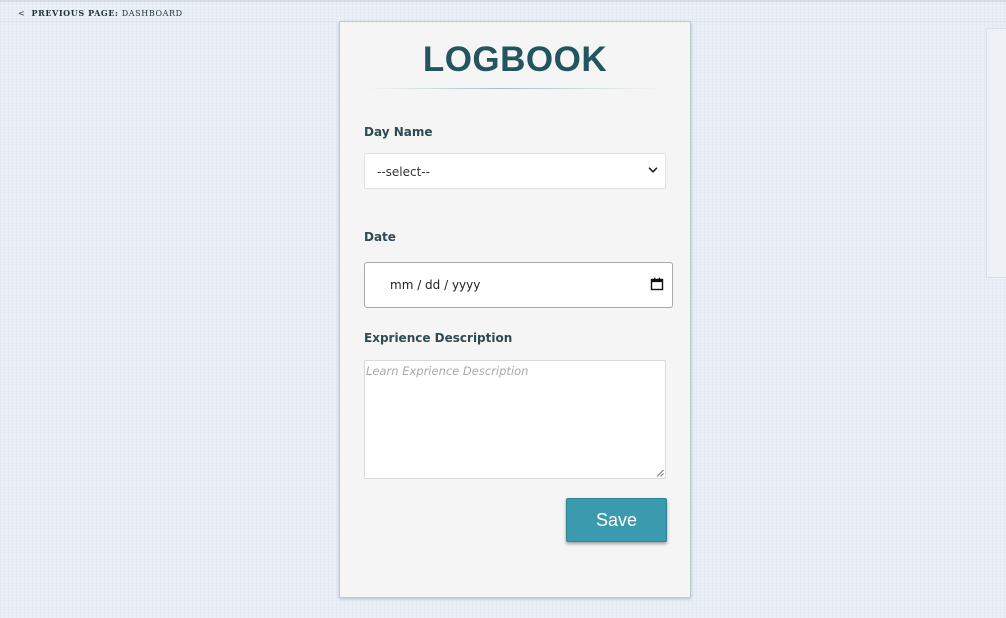 The image size is (1006, 618). I want to click on day-name-label: Day Name, so click(398, 132).